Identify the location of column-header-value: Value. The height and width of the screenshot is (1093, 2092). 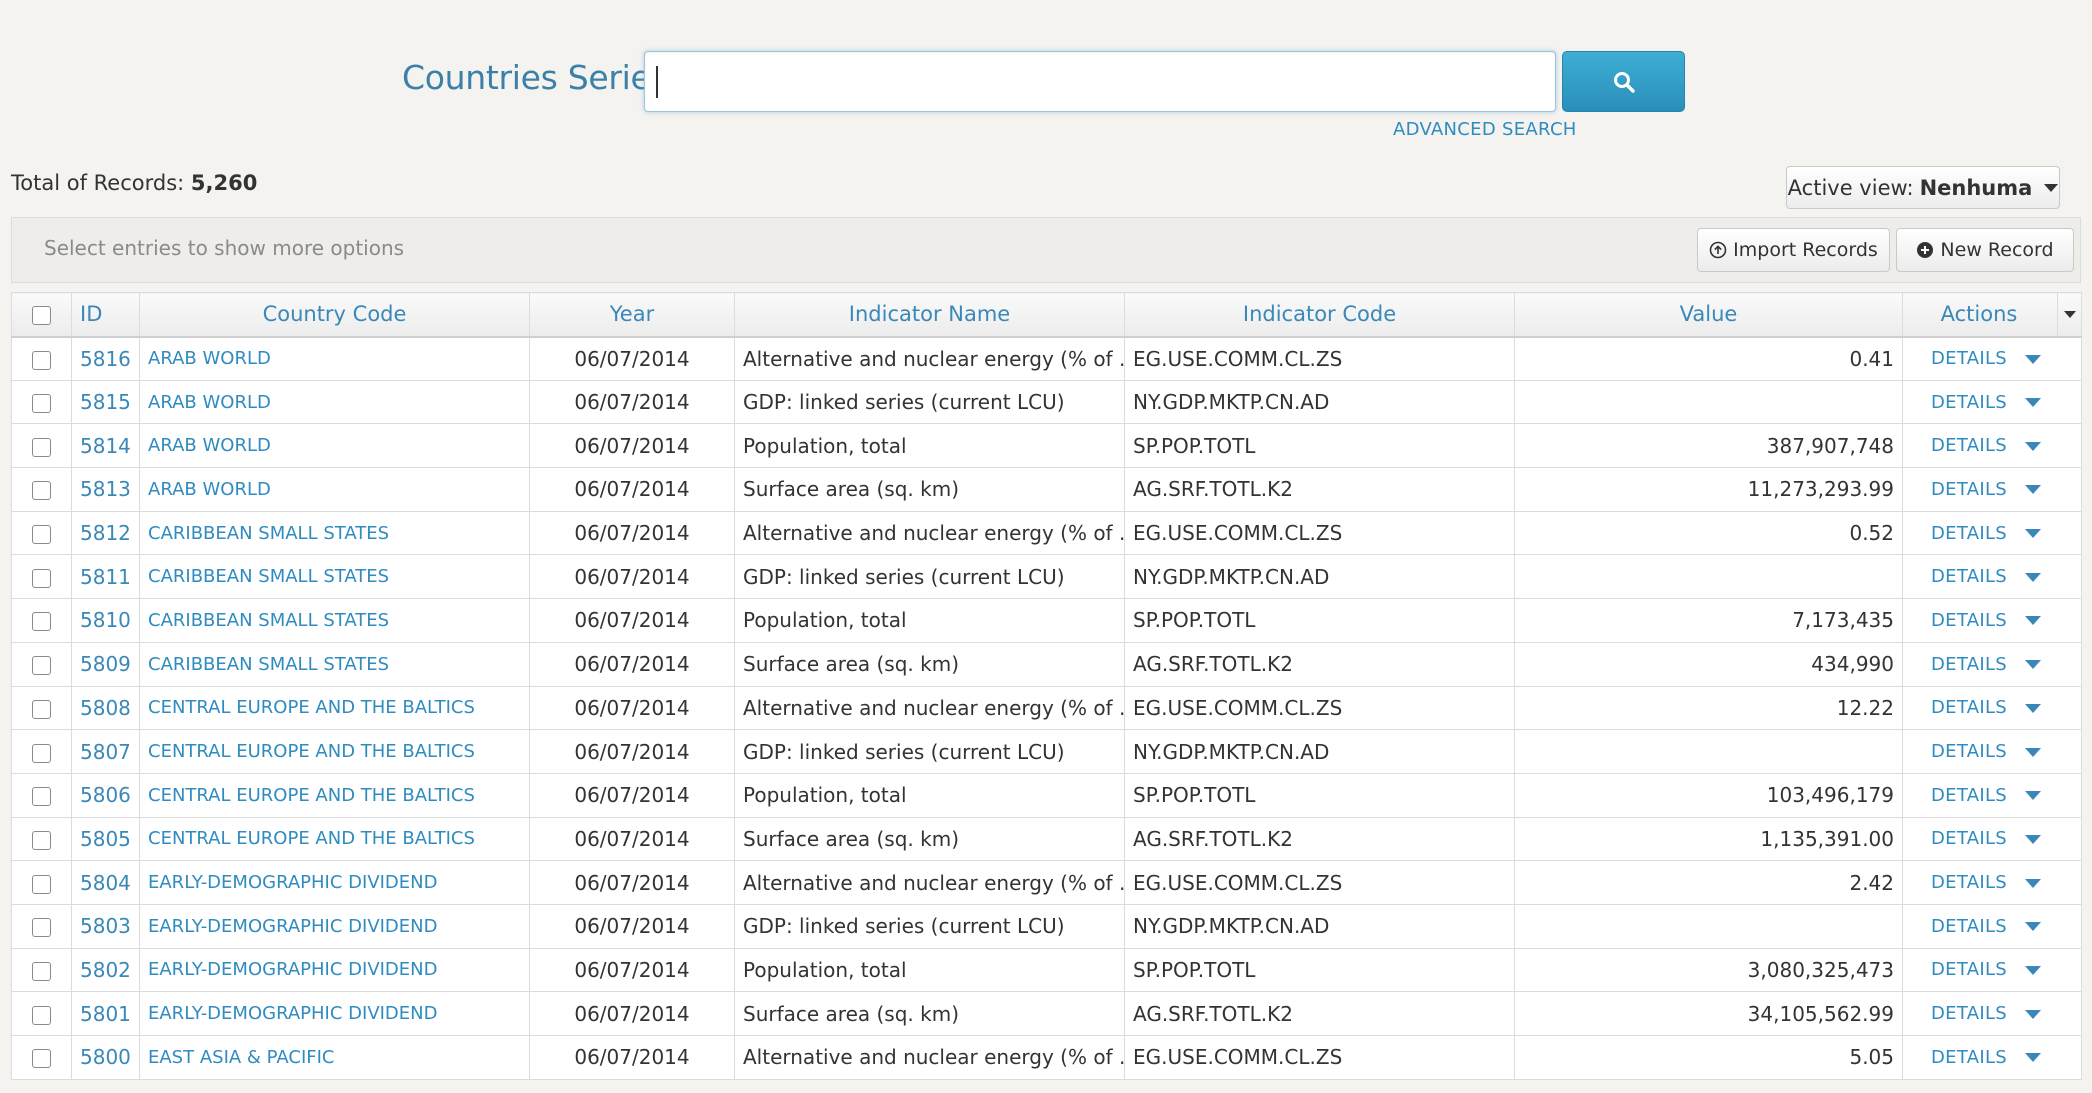
(1708, 315).